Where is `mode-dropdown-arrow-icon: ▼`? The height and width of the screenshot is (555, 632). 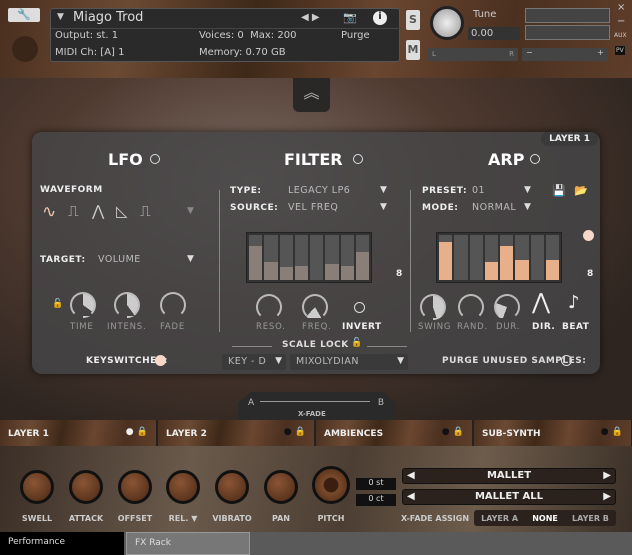
mode-dropdown-arrow-icon: ▼ is located at coordinates (527, 207).